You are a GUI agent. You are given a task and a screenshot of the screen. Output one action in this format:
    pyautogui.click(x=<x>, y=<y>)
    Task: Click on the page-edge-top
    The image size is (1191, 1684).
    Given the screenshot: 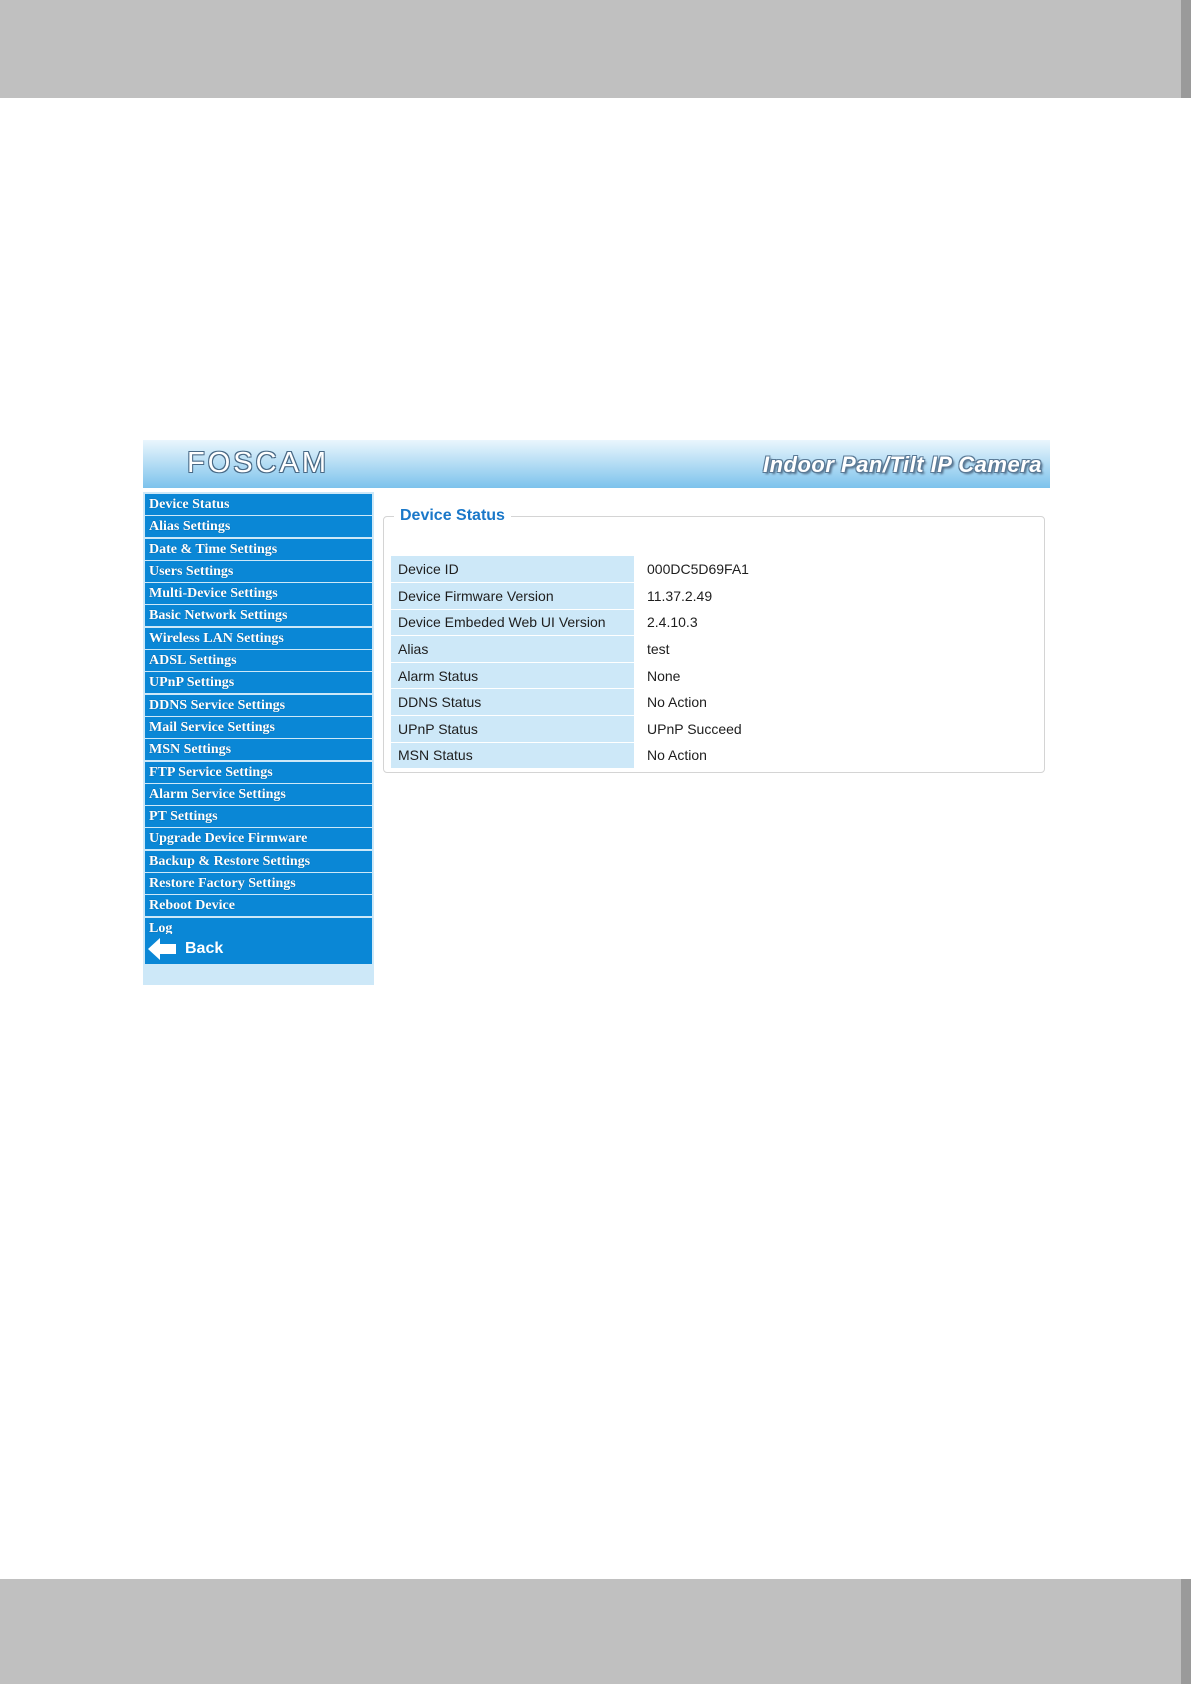 What is the action you would take?
    pyautogui.click(x=1186, y=49)
    